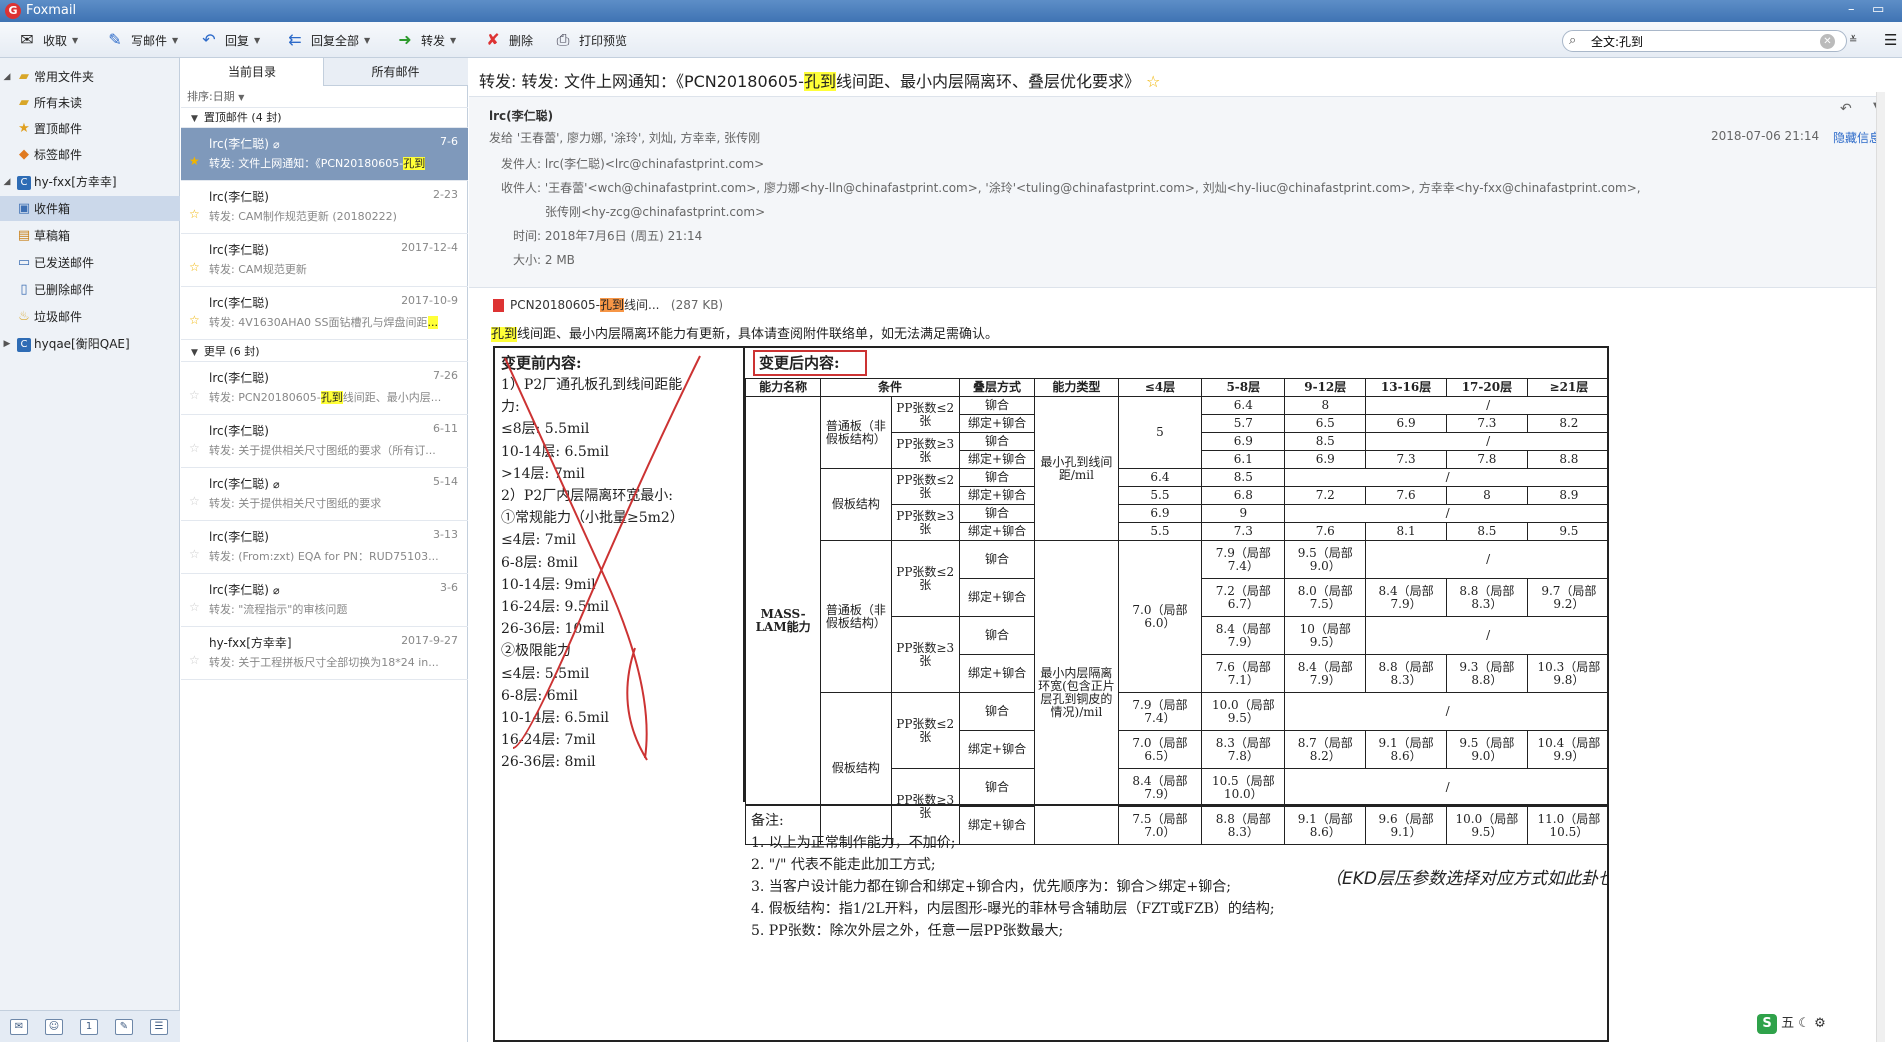  What do you see at coordinates (89, 1027) in the screenshot?
I see `calendar-icon: 1` at bounding box center [89, 1027].